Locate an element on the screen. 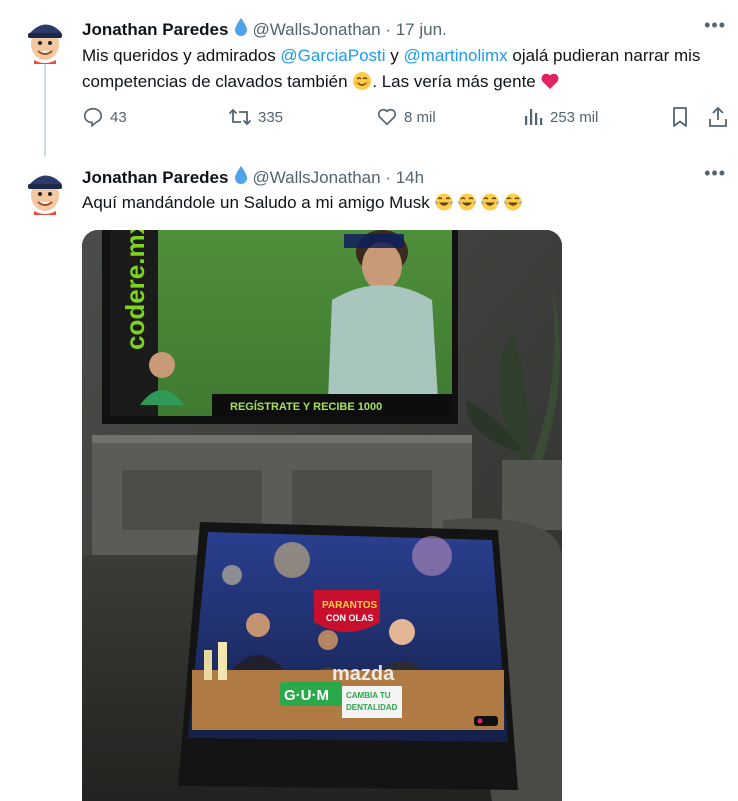 The image size is (738, 801). bookmark-icon is located at coordinates (680, 117).